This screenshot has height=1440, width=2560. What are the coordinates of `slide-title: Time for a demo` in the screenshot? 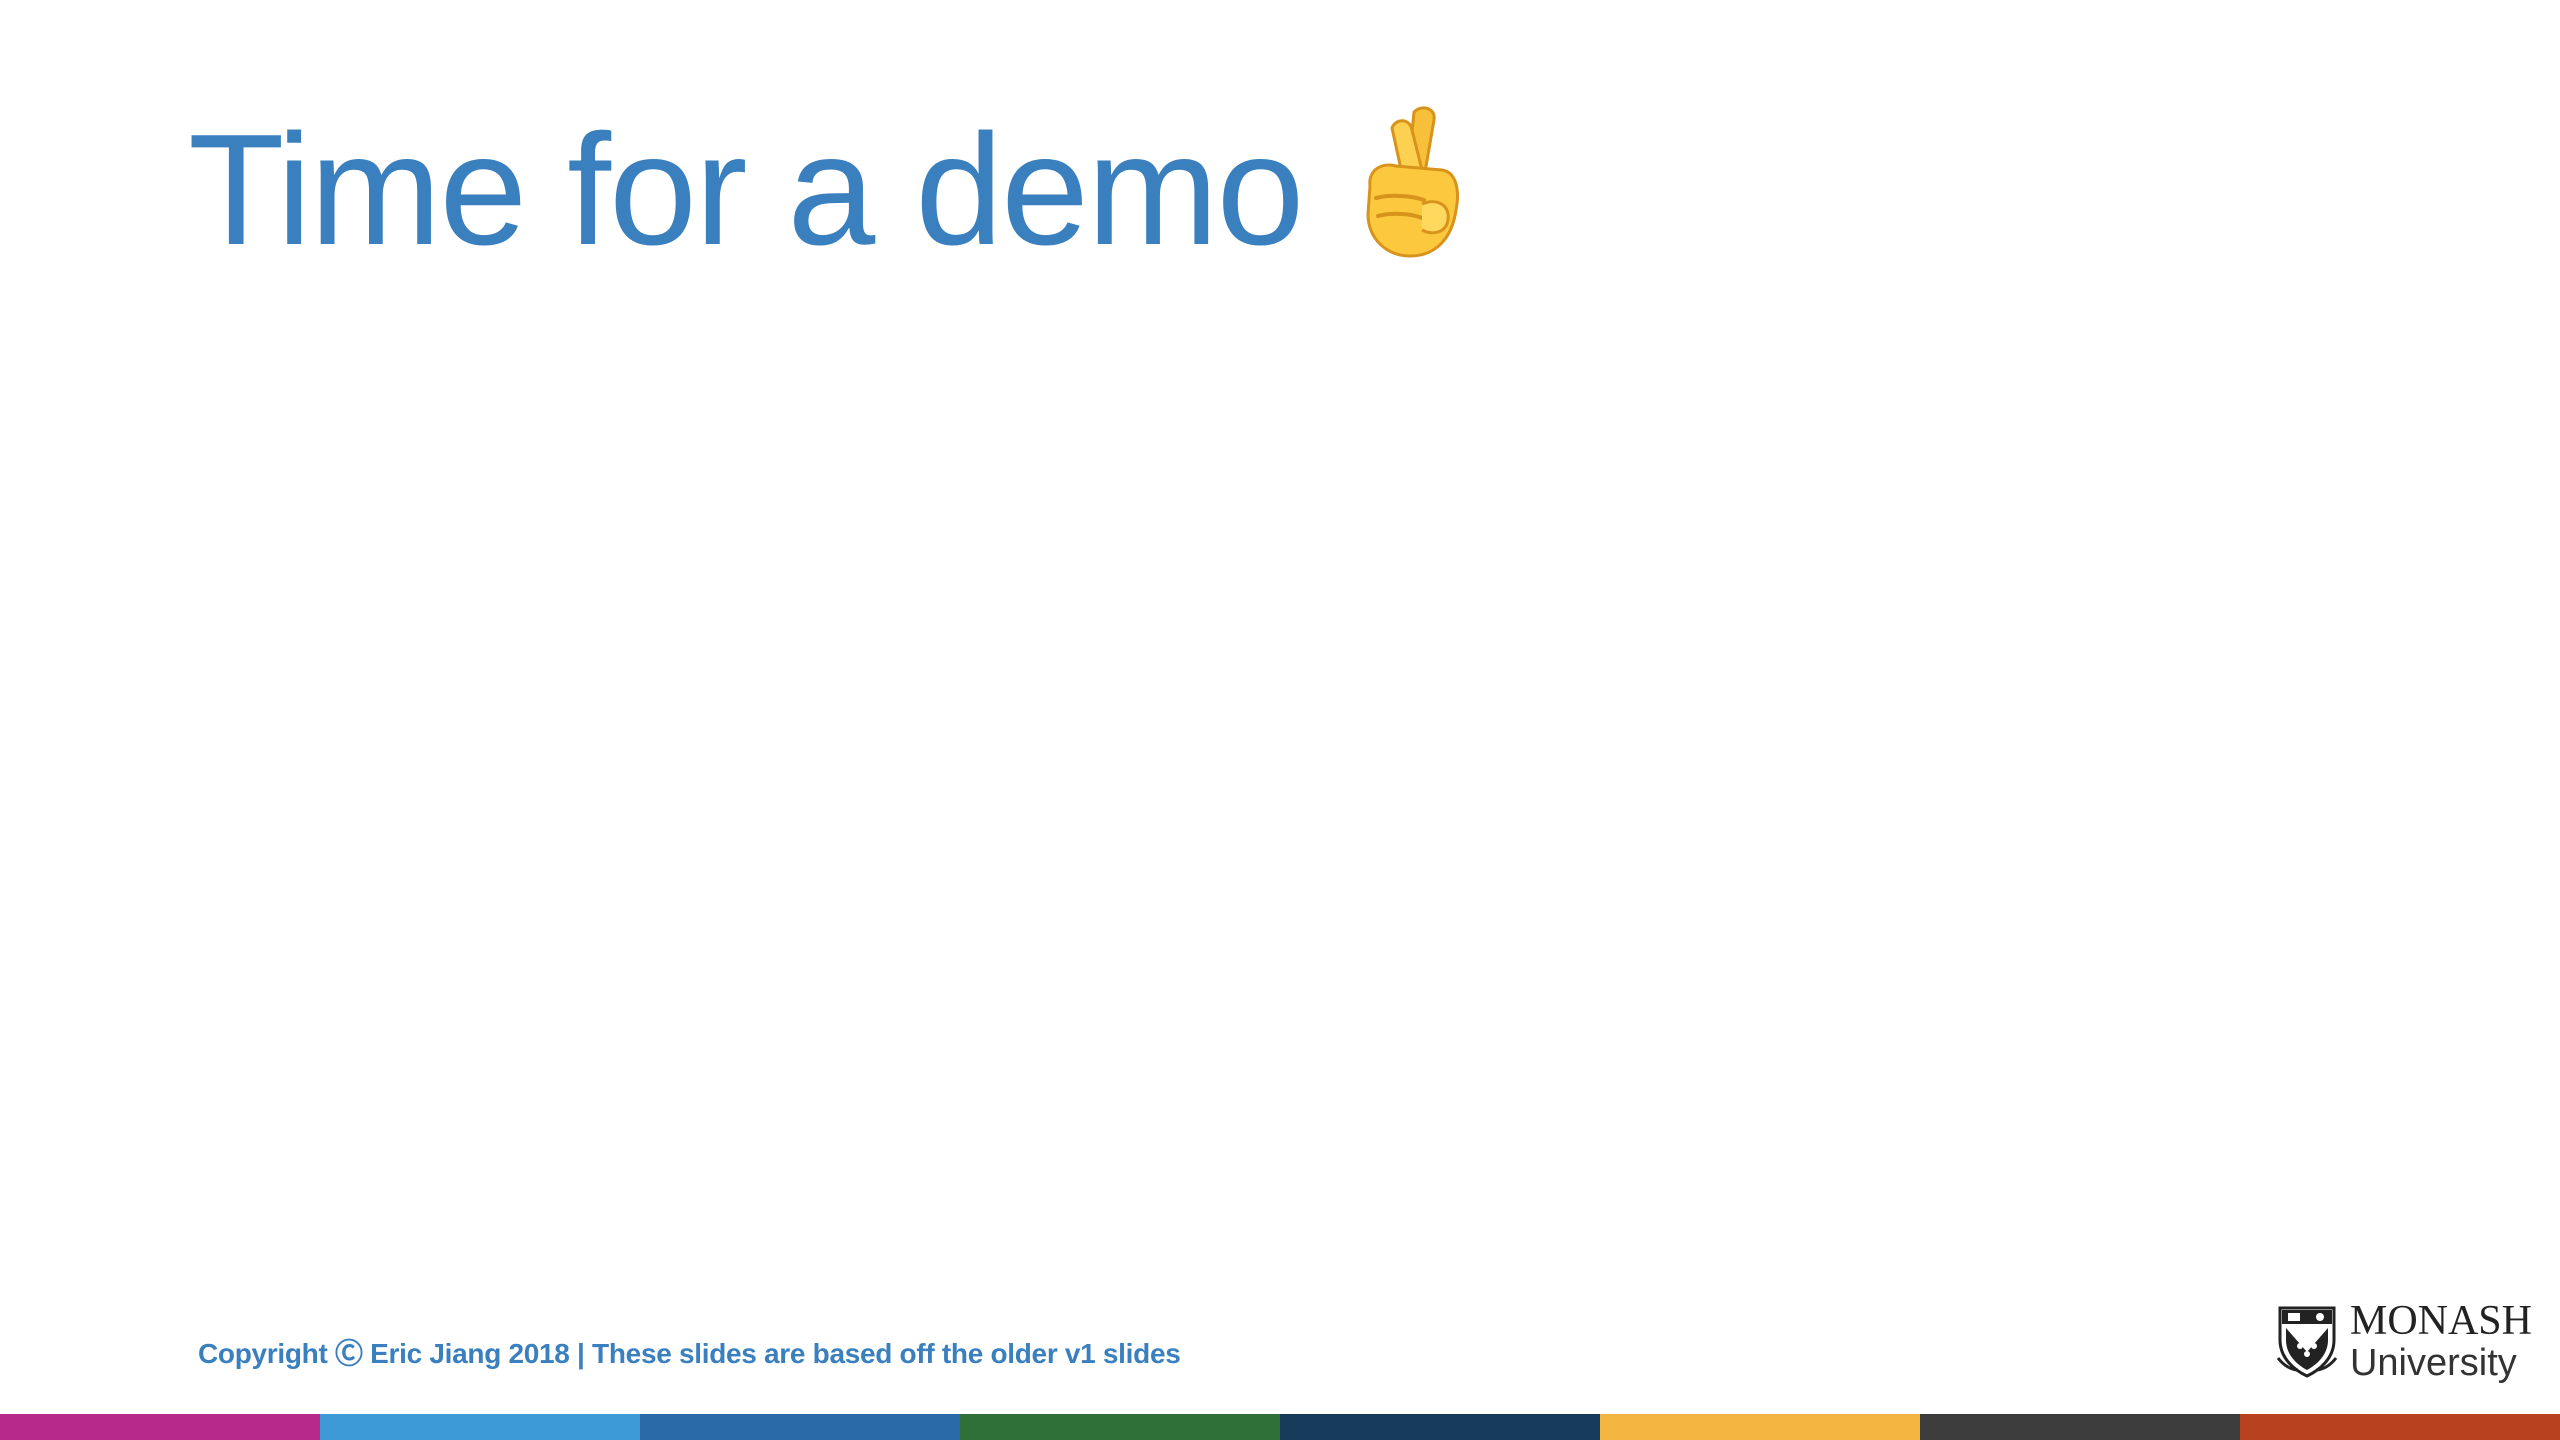 It's located at (746, 190).